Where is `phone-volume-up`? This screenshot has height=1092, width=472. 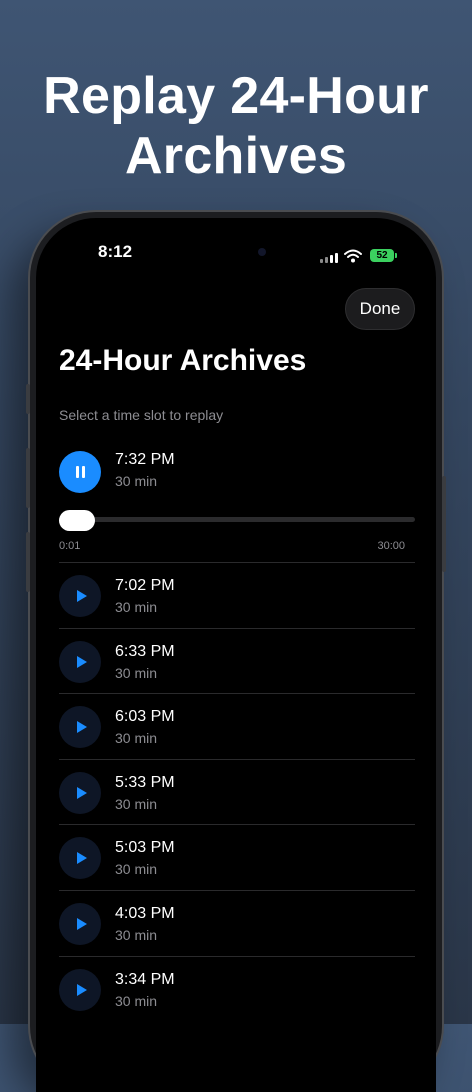 phone-volume-up is located at coordinates (28, 478).